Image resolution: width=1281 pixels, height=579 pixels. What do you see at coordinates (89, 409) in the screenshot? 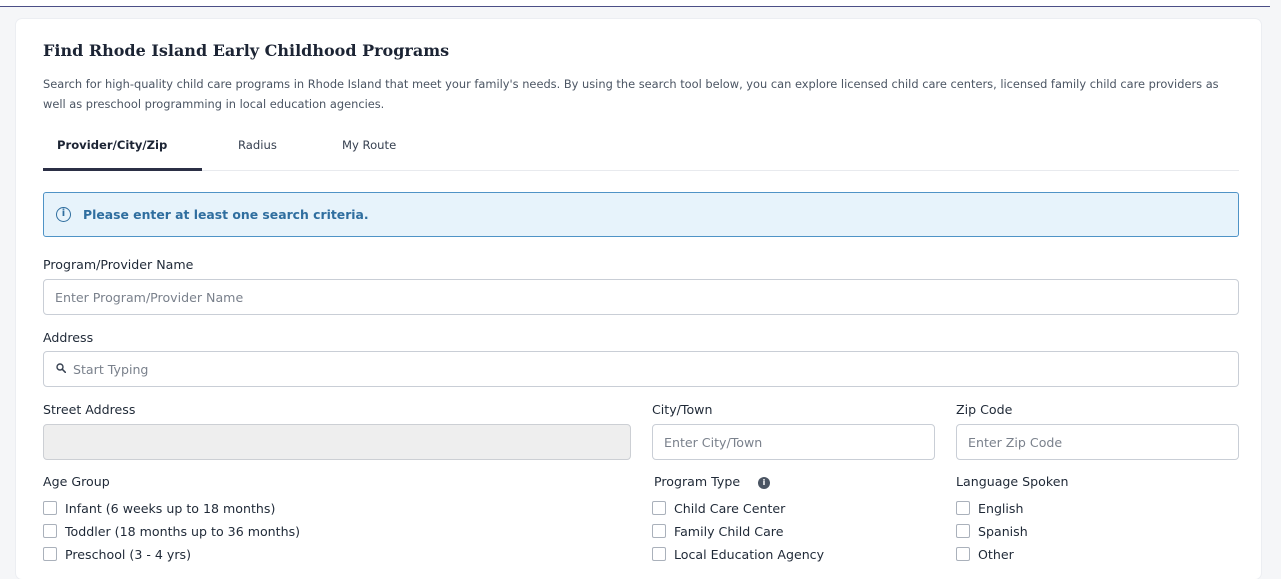
I see `street-address-label: Street Address` at bounding box center [89, 409].